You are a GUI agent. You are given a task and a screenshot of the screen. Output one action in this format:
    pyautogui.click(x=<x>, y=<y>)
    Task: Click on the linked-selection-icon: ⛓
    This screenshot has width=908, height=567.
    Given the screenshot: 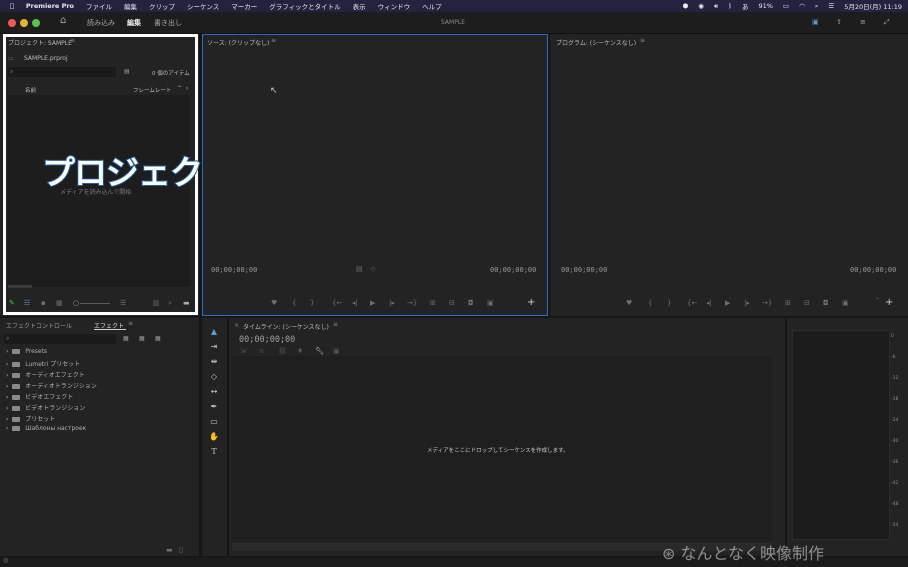 What is the action you would take?
    pyautogui.click(x=282, y=351)
    